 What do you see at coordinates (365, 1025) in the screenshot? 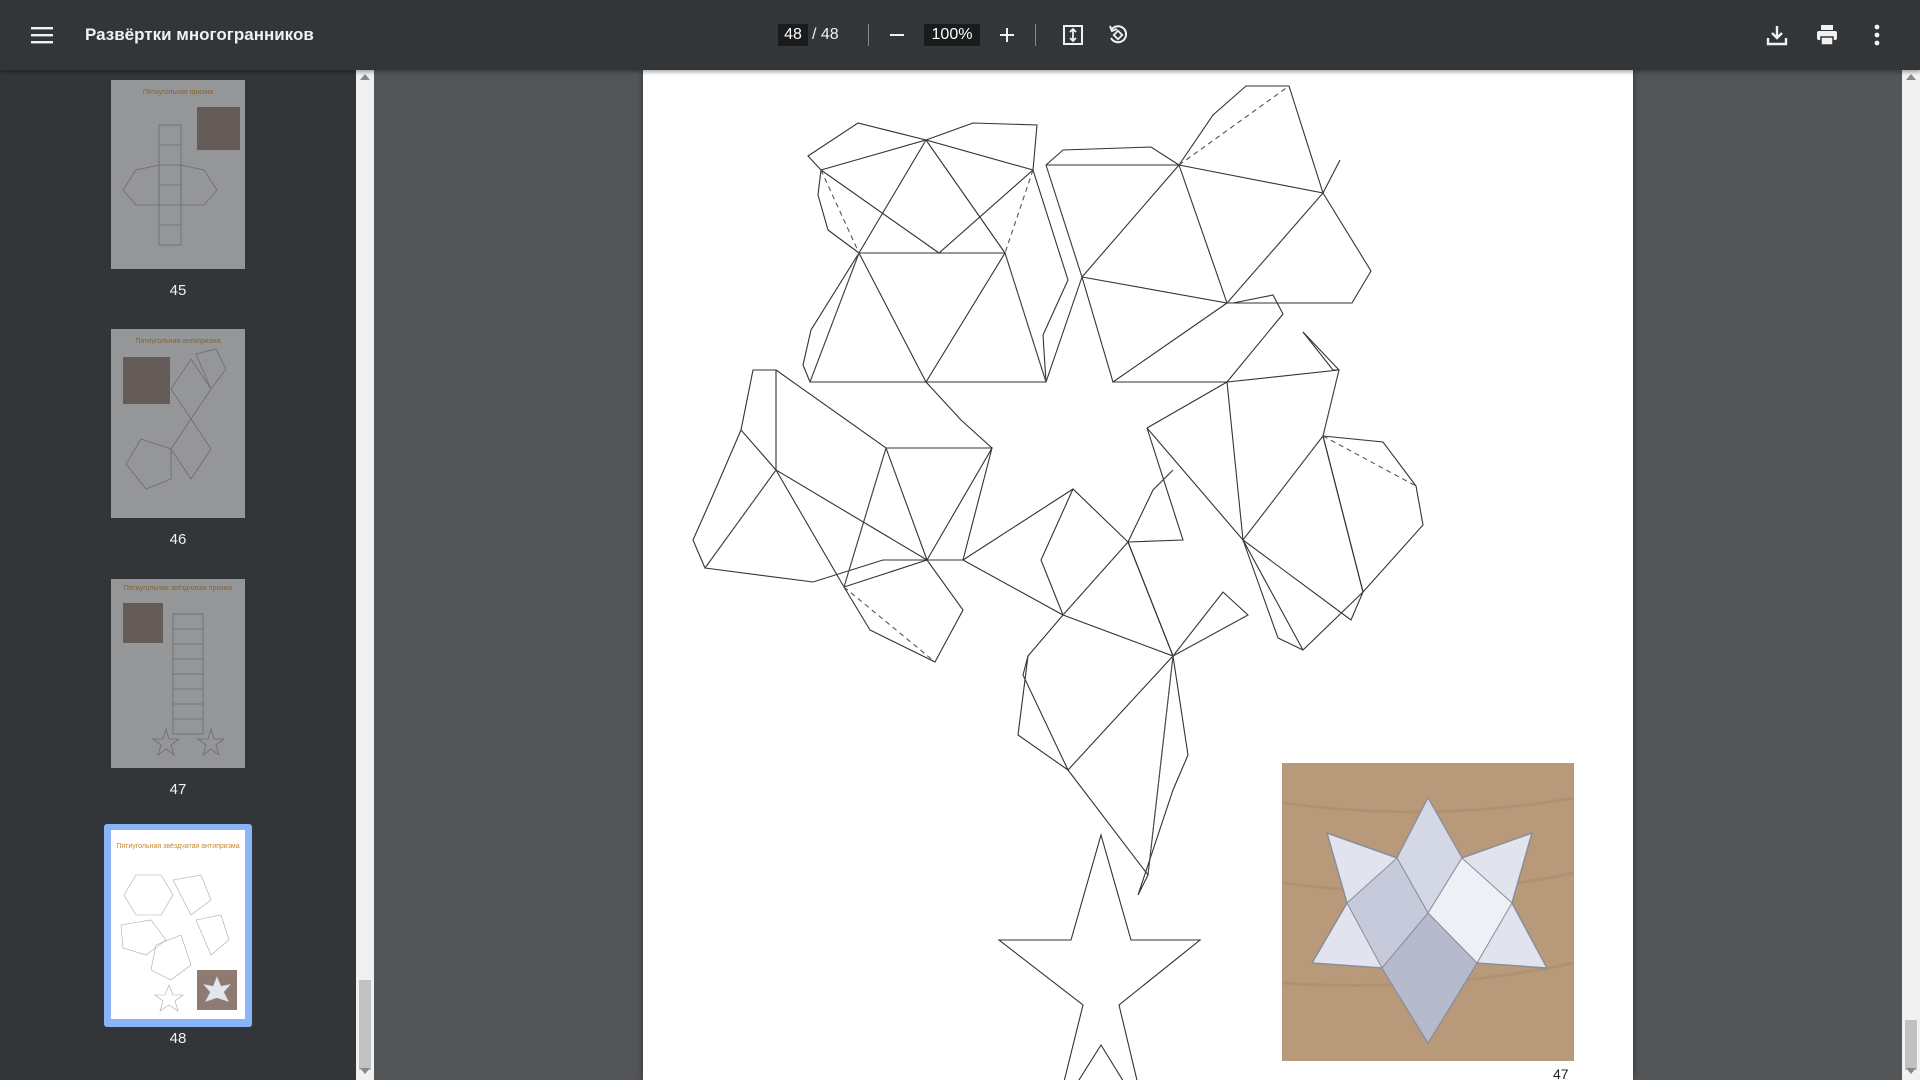
I see `sidebar-scroll-thumb` at bounding box center [365, 1025].